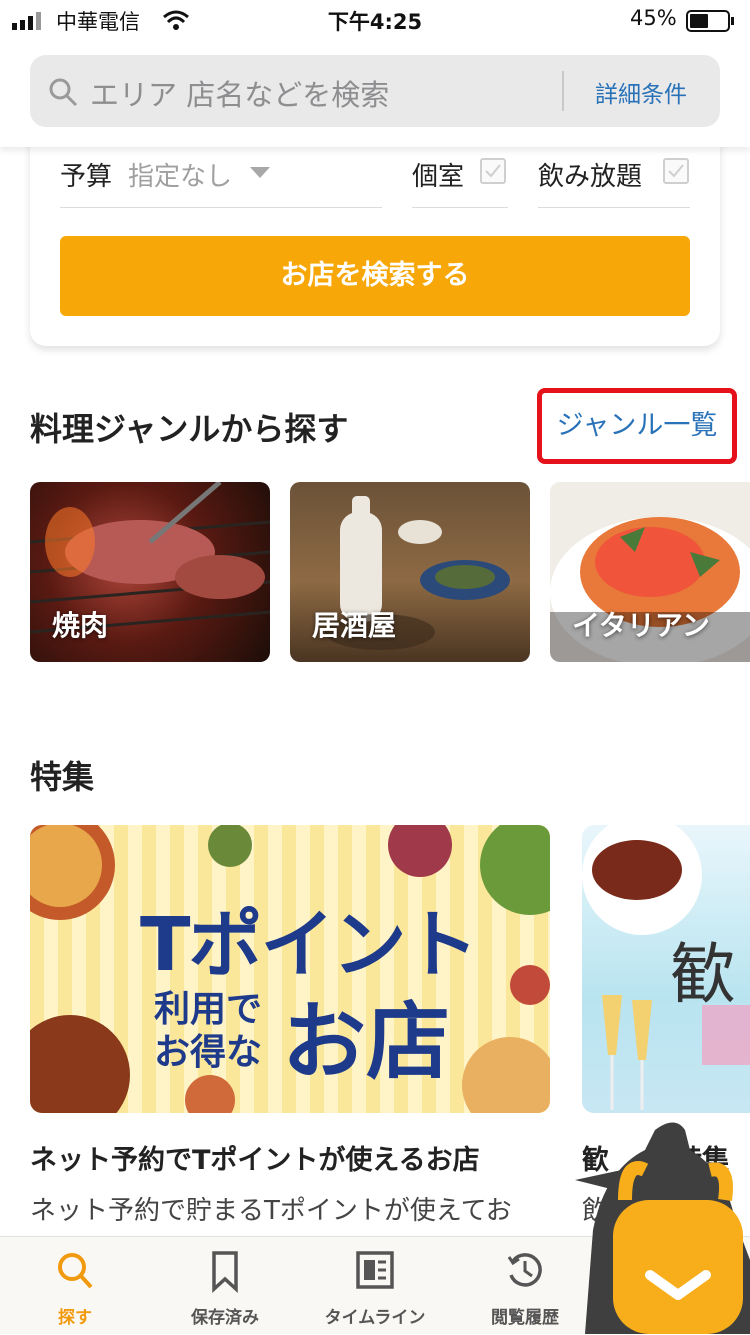 This screenshot has height=1335, width=750. What do you see at coordinates (662, 1222) in the screenshot?
I see `bear-mascot-image` at bounding box center [662, 1222].